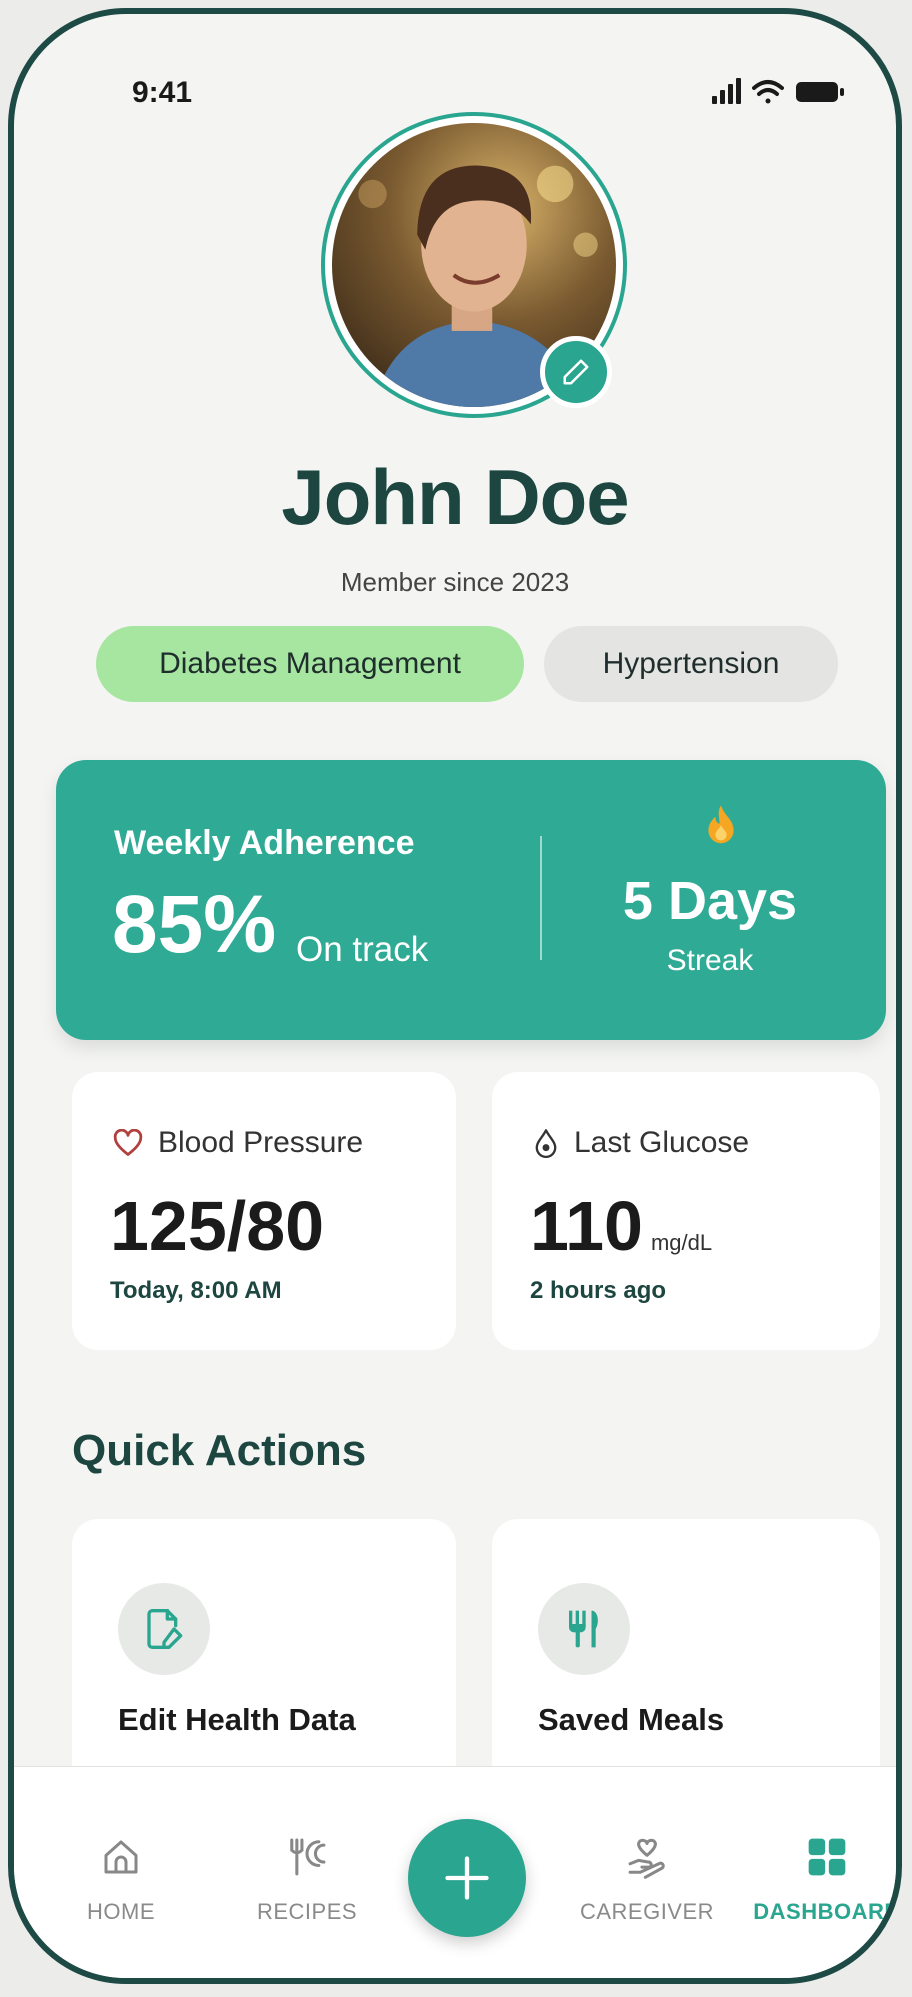  Describe the element at coordinates (196, 1290) in the screenshot. I see `blood-pressure-time: Today, 8:00 AM` at that location.